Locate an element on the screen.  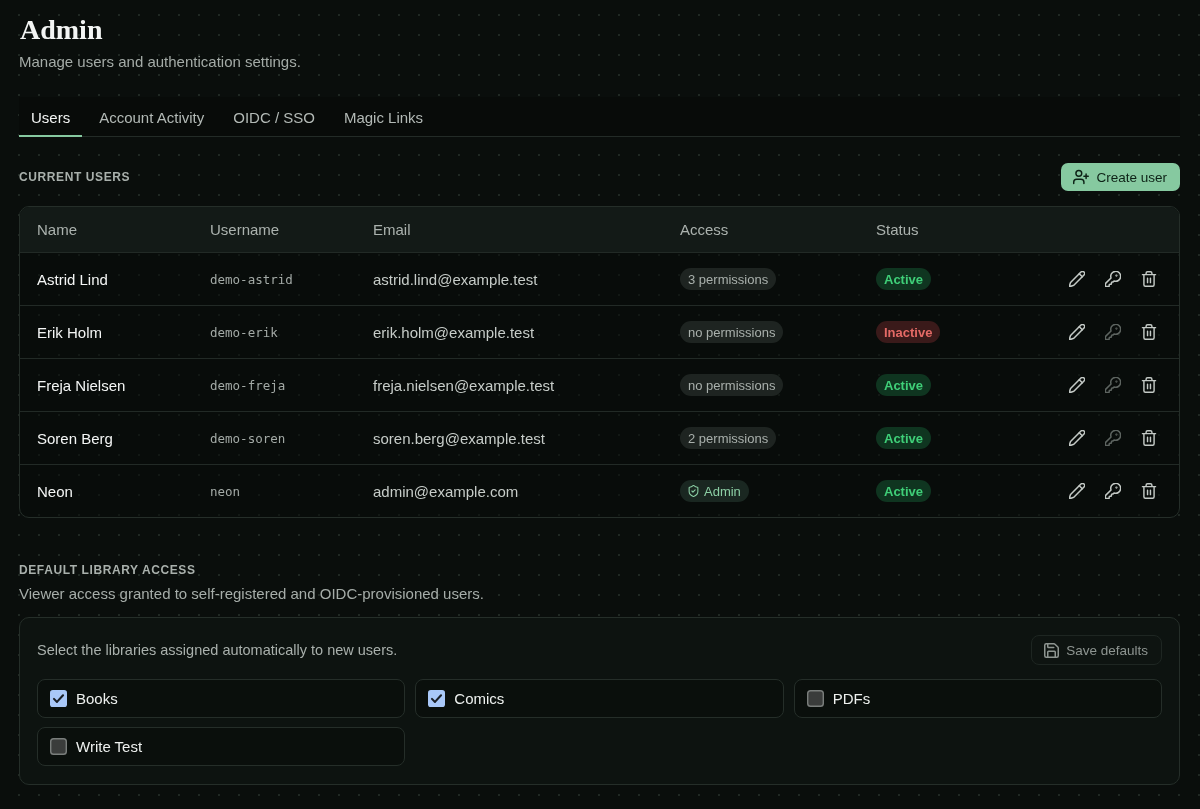
column-header: Username is located at coordinates (245, 229).